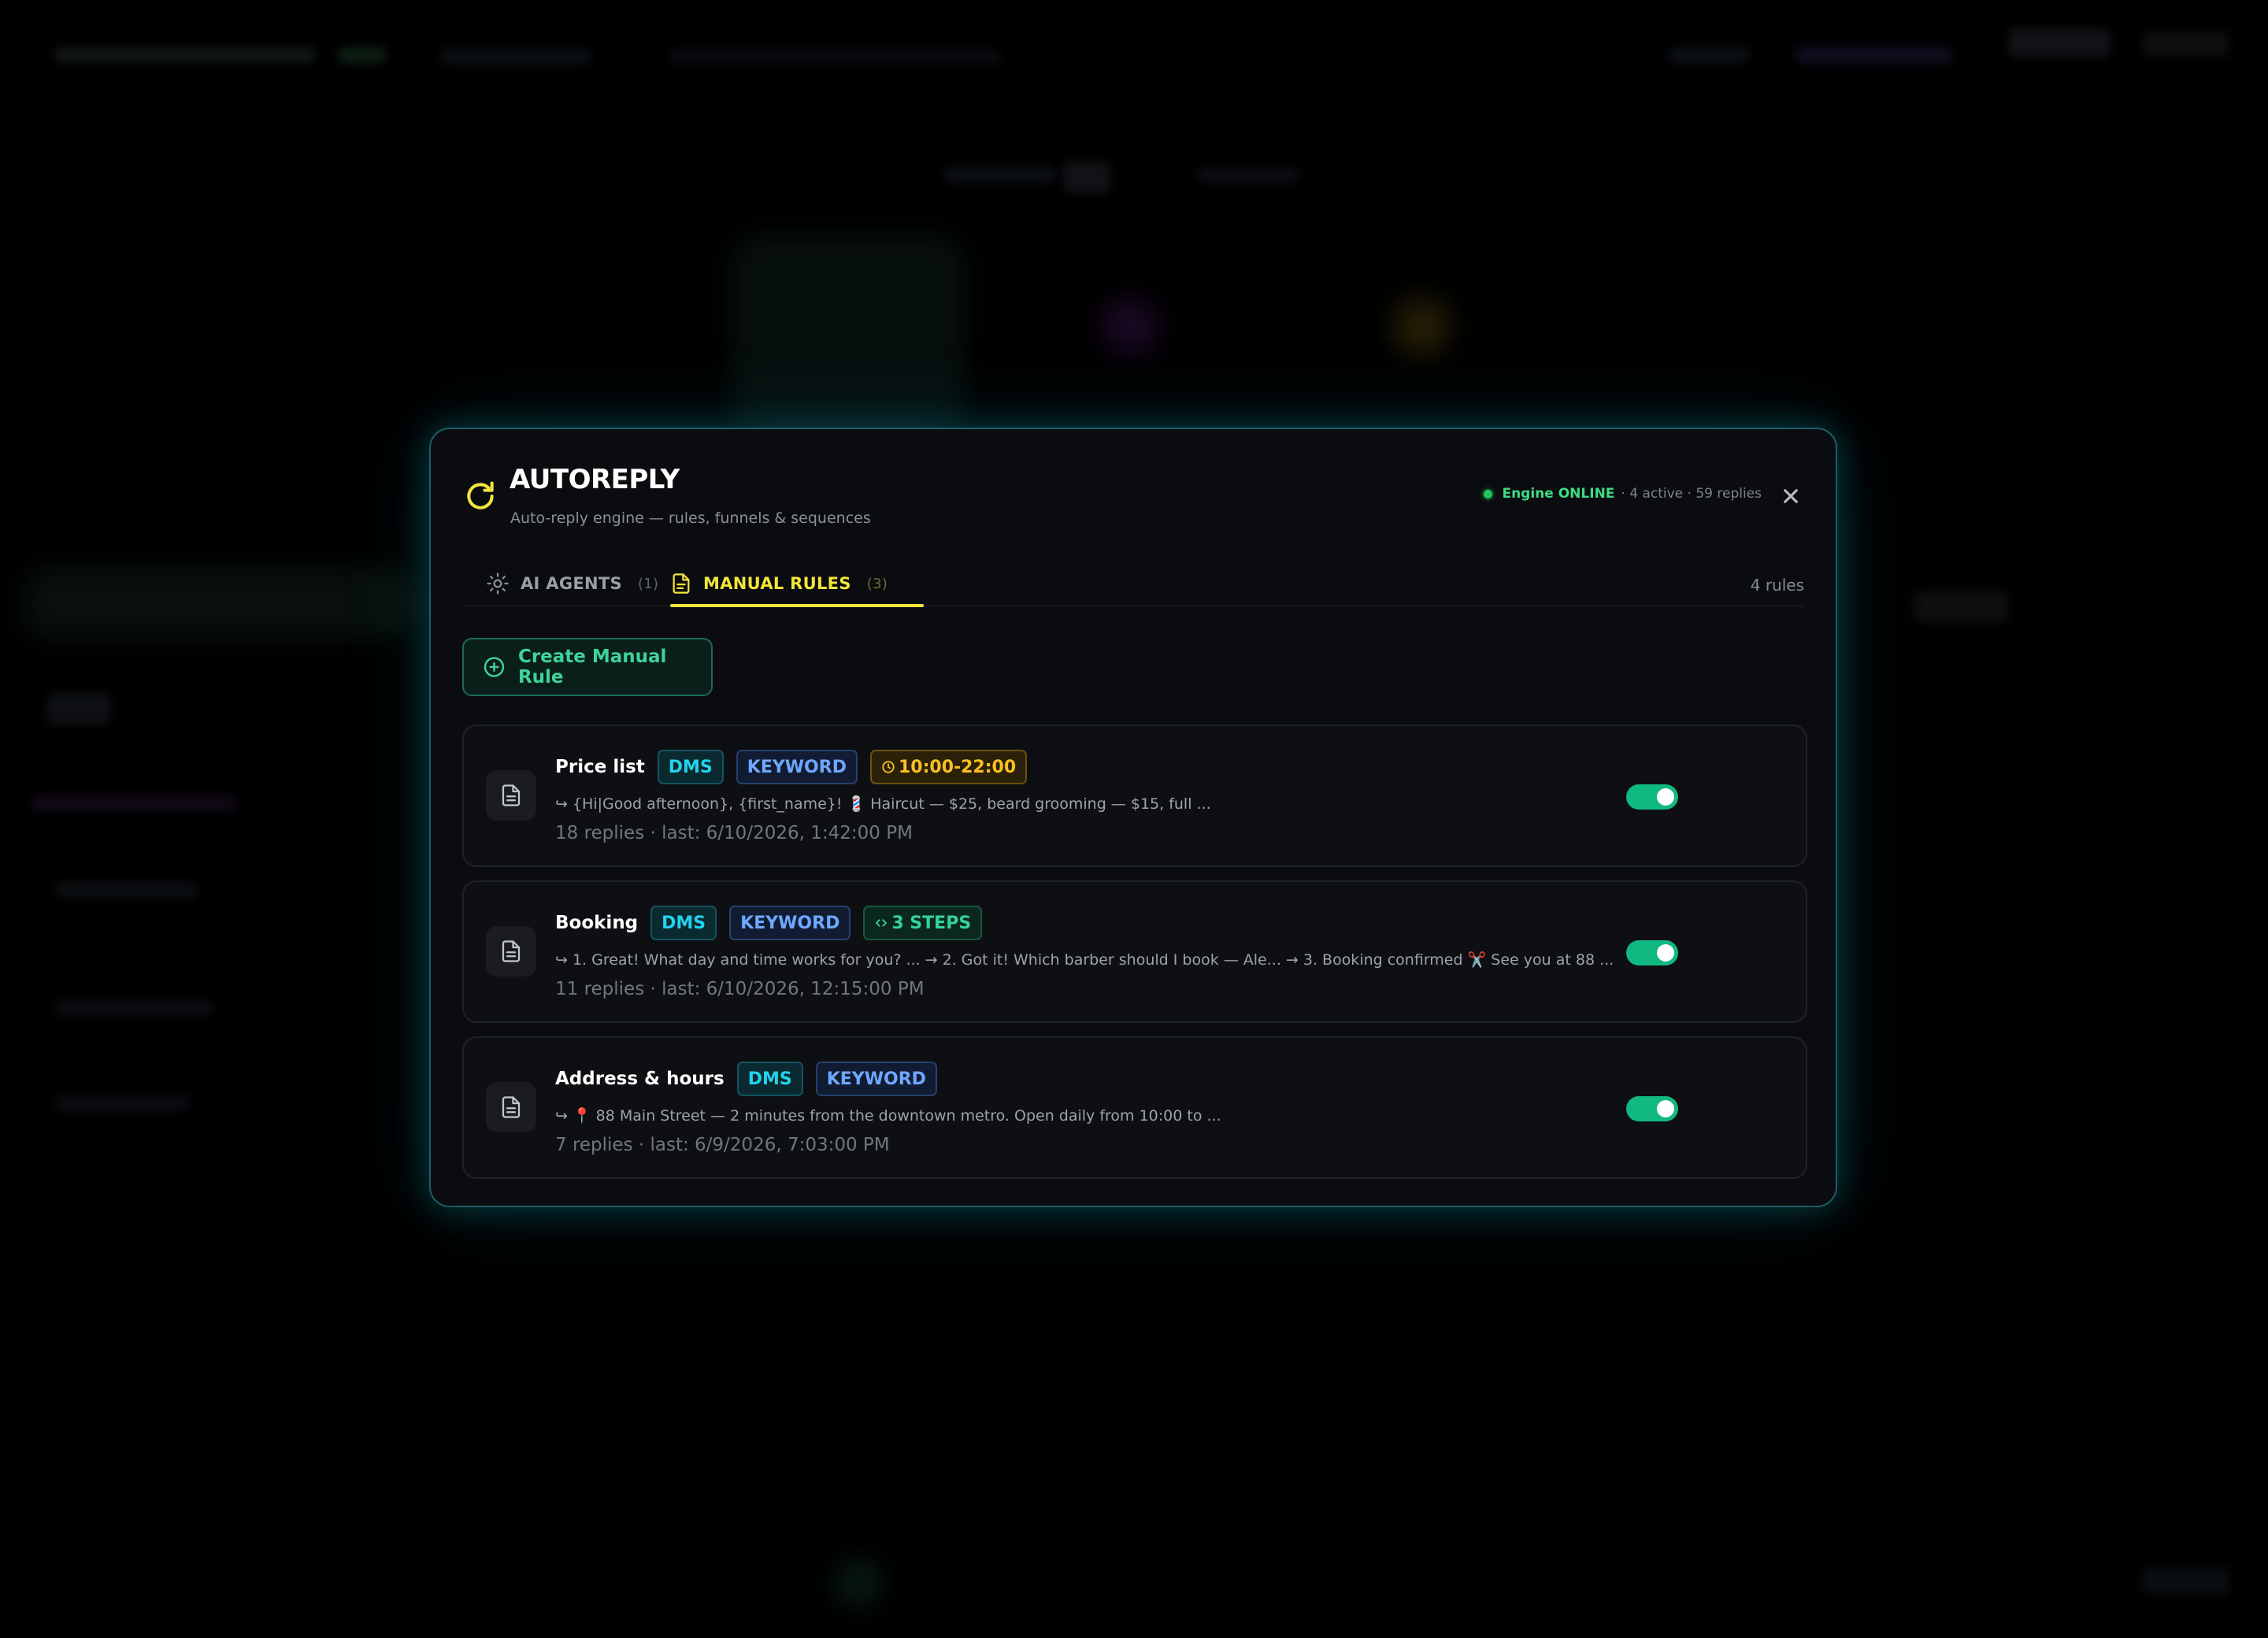  Describe the element at coordinates (480, 496) in the screenshot. I see `refresh-icon` at that location.